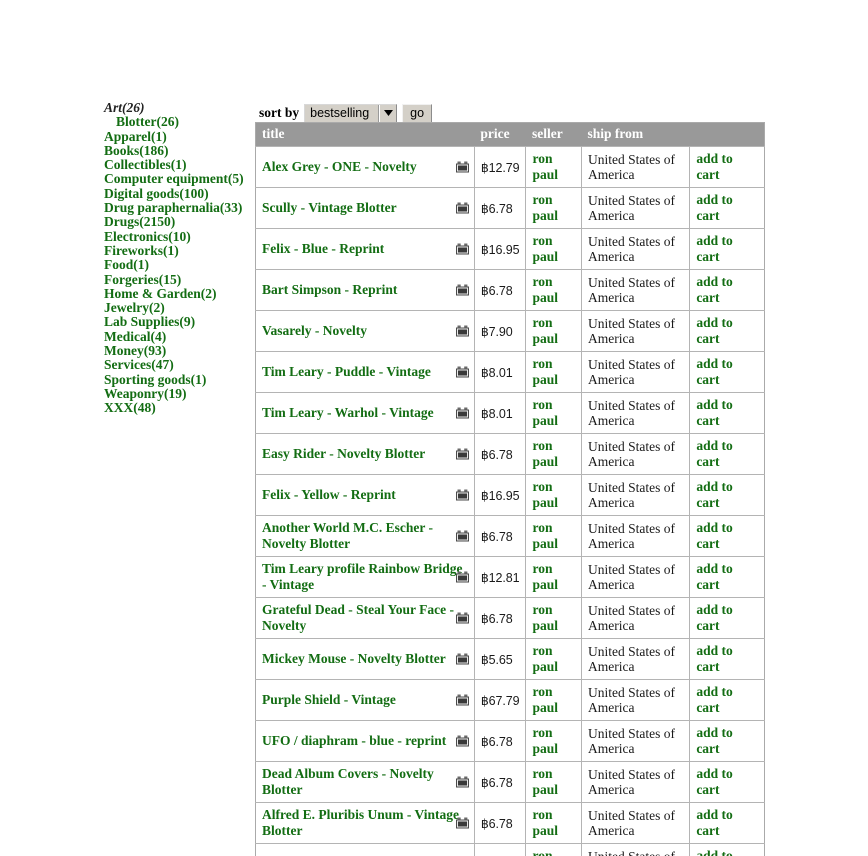  Describe the element at coordinates (500, 849) in the screenshot. I see `cell-price: ฿12.70` at that location.